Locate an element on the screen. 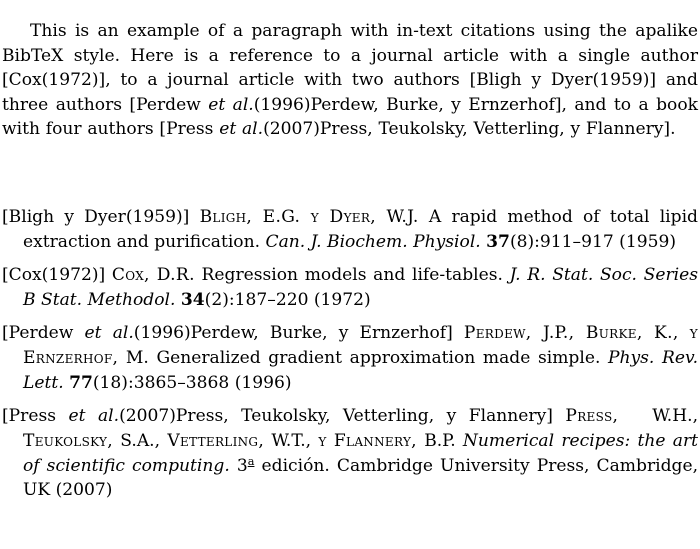 The height and width of the screenshot is (549, 700). entry-edition-word: edición. is located at coordinates (292, 465).